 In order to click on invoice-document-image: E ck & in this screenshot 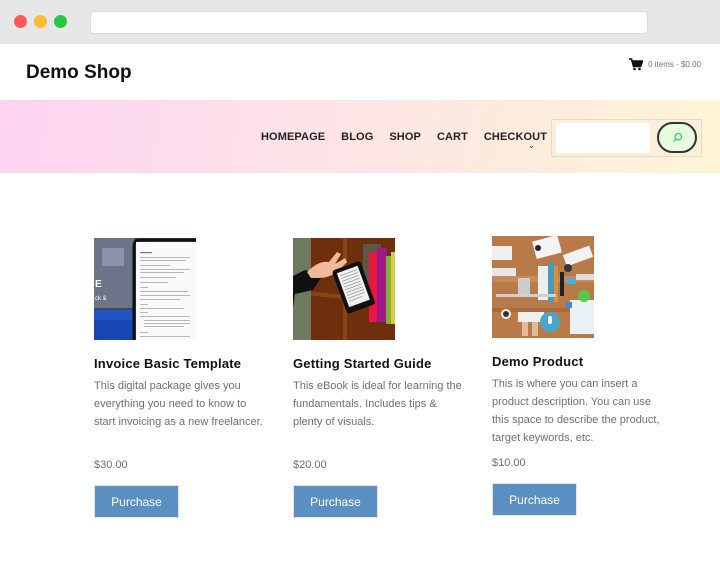, I will do `click(145, 289)`.